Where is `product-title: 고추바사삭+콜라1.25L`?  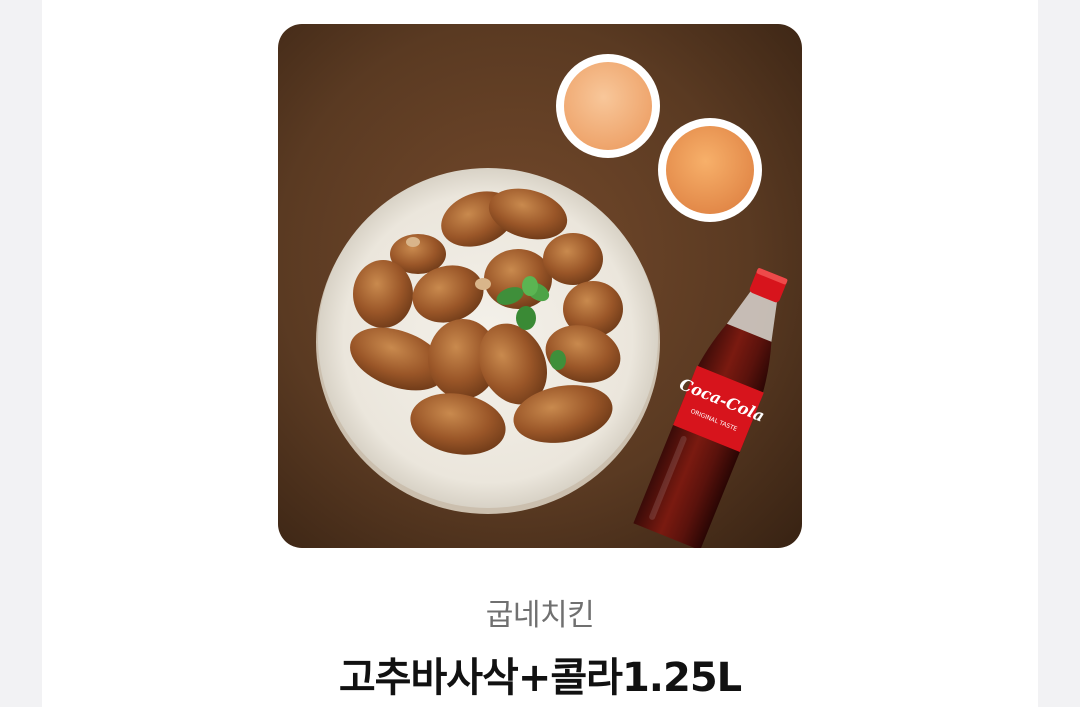
product-title: 고추바사삭+콜라1.25L is located at coordinates (540, 678).